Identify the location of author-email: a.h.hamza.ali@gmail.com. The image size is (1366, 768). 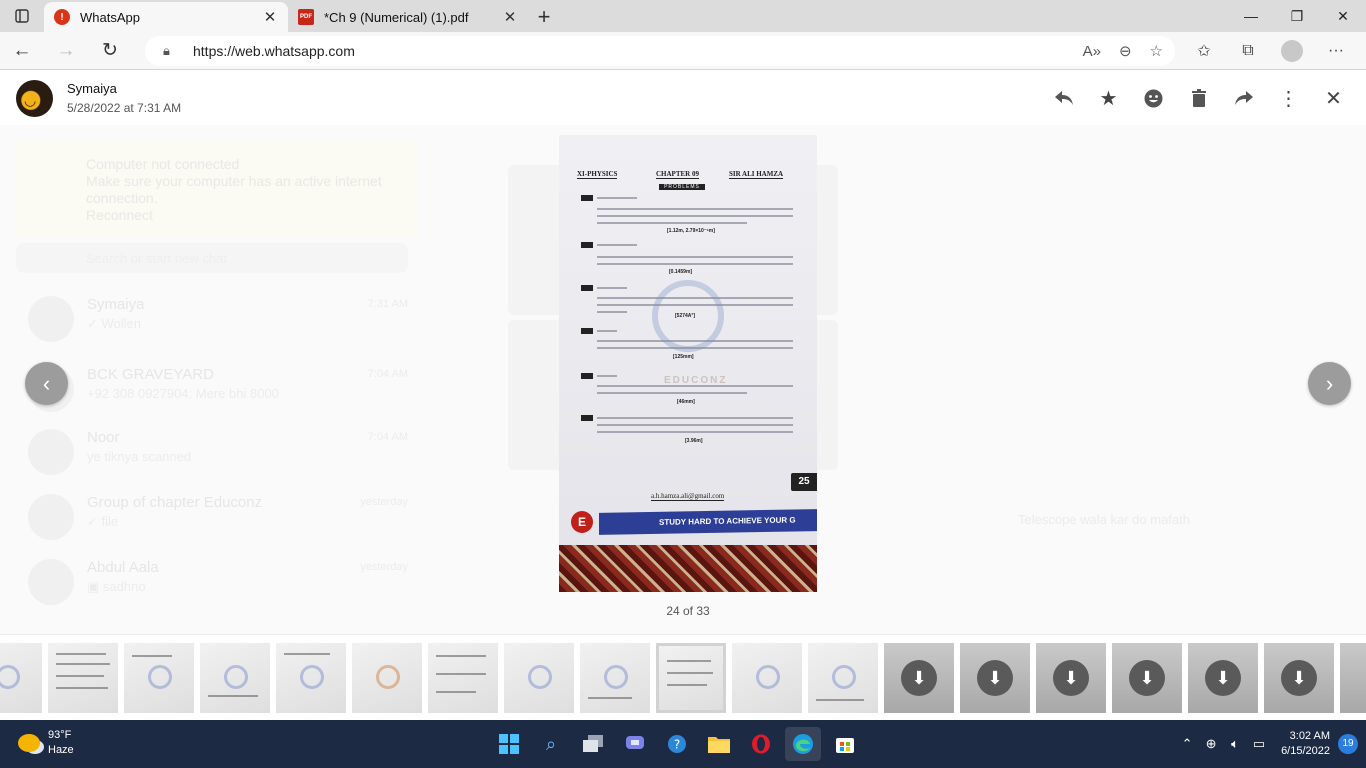
(688, 496).